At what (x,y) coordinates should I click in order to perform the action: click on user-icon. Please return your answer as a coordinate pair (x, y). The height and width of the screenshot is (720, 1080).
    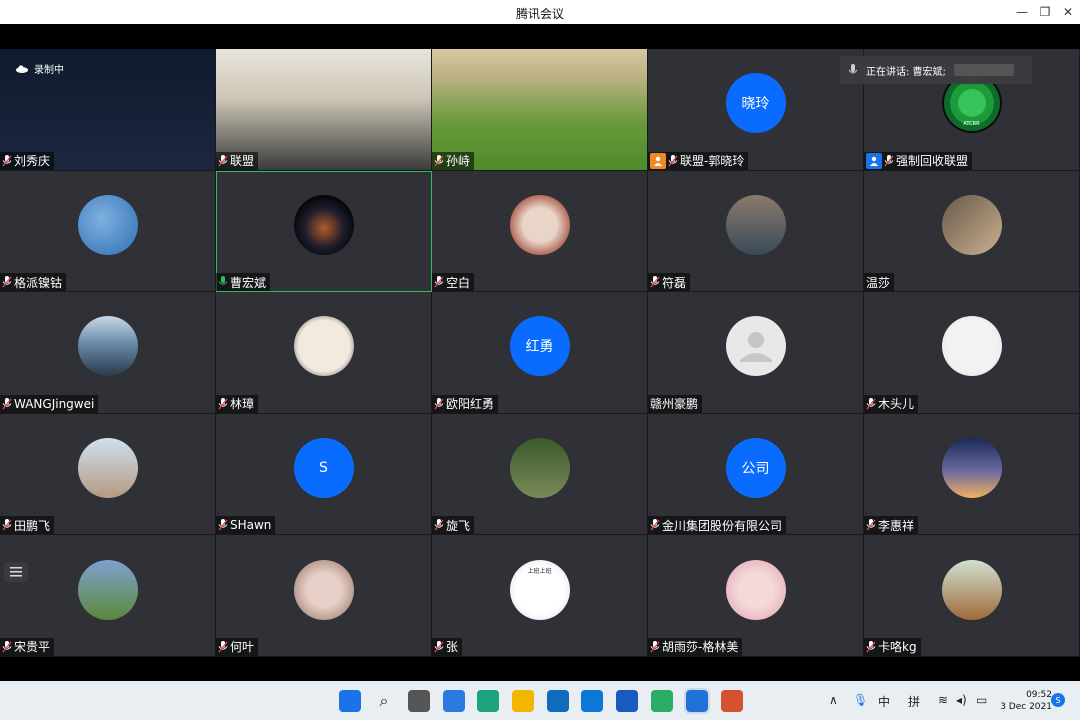
    Looking at the image, I should click on (874, 160).